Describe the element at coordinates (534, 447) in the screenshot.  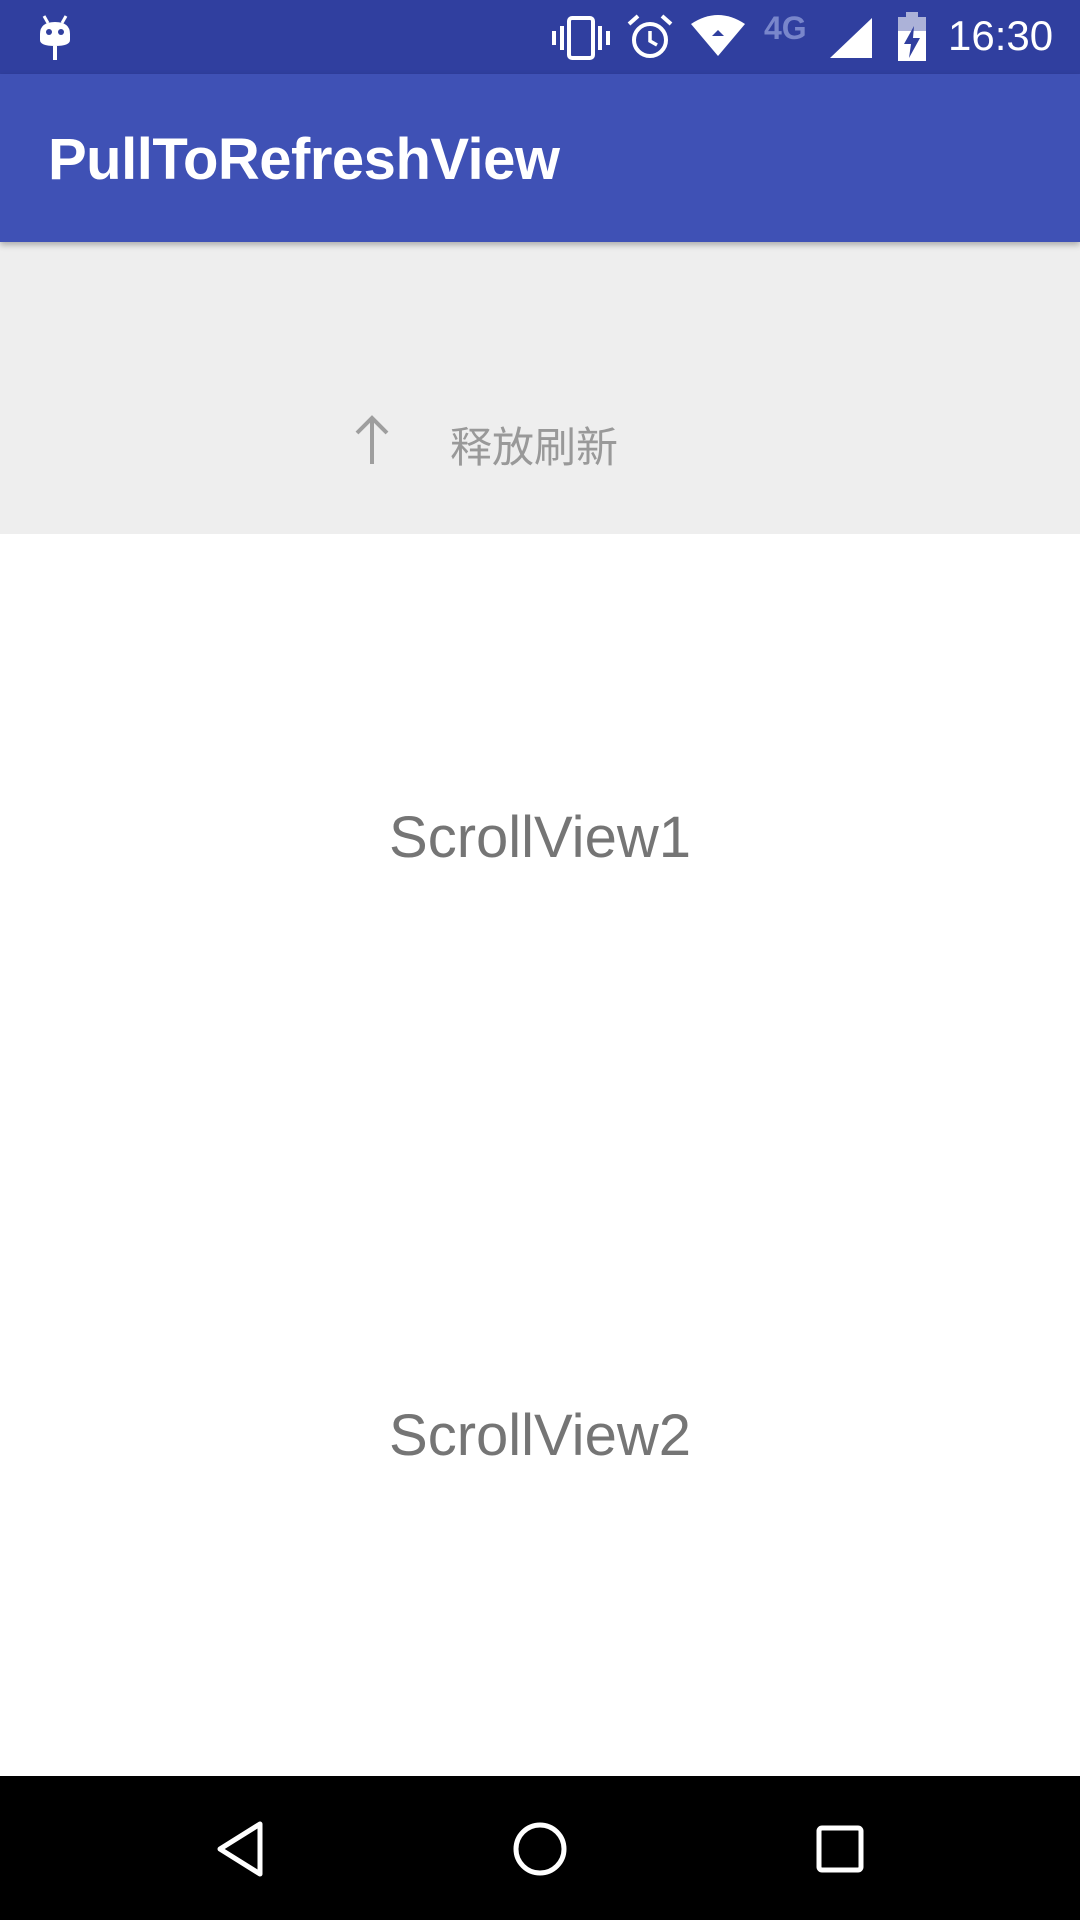
I see `refresh-status-label: 释放刷新` at that location.